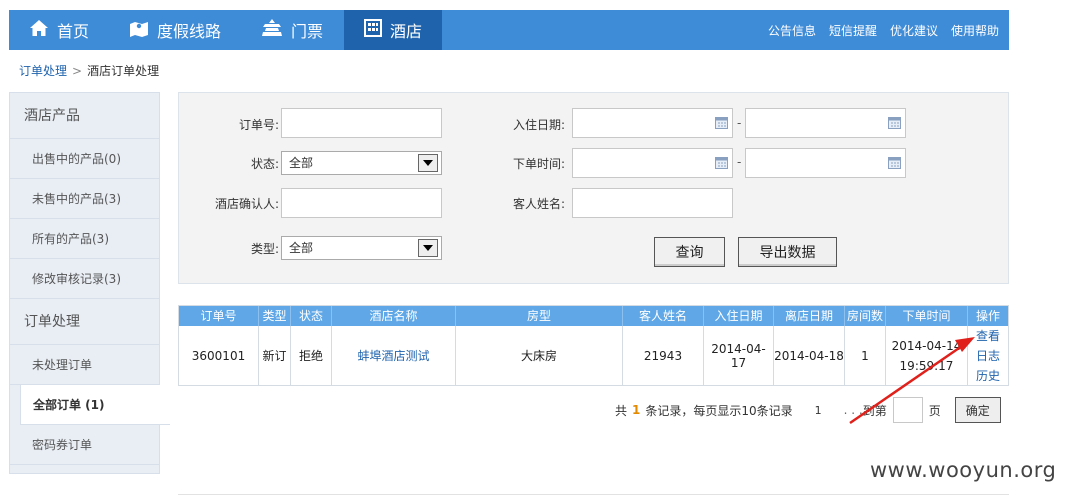 The height and width of the screenshot is (498, 1076). What do you see at coordinates (219, 316) in the screenshot?
I see `column-header: 订单号` at bounding box center [219, 316].